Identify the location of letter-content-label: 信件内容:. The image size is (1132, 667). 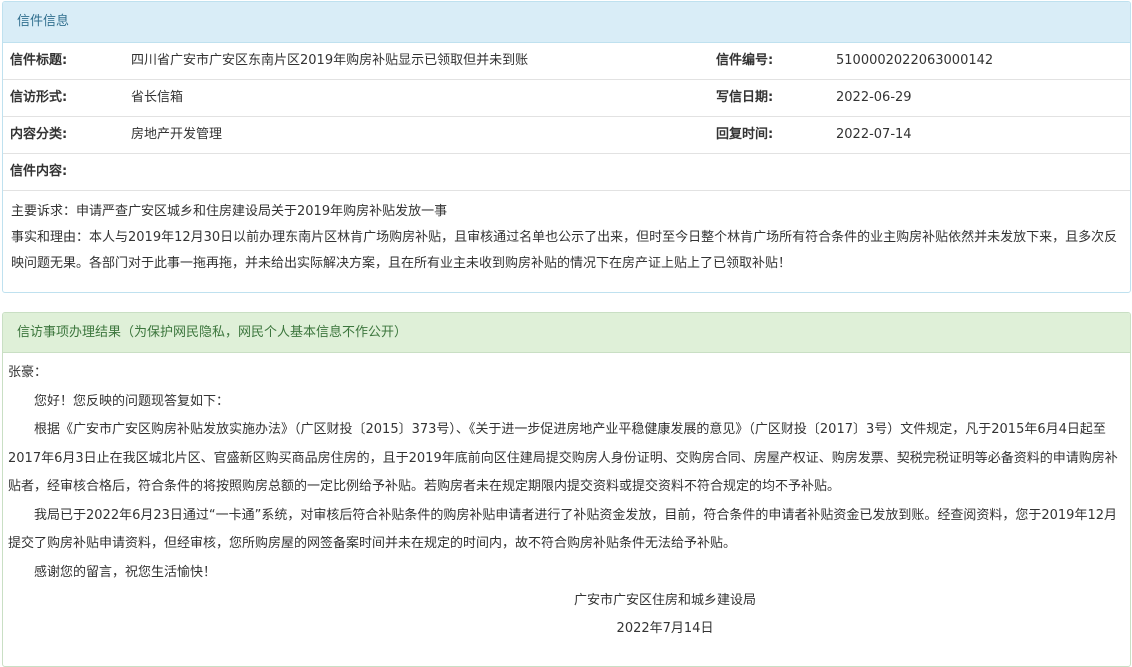
(39, 171).